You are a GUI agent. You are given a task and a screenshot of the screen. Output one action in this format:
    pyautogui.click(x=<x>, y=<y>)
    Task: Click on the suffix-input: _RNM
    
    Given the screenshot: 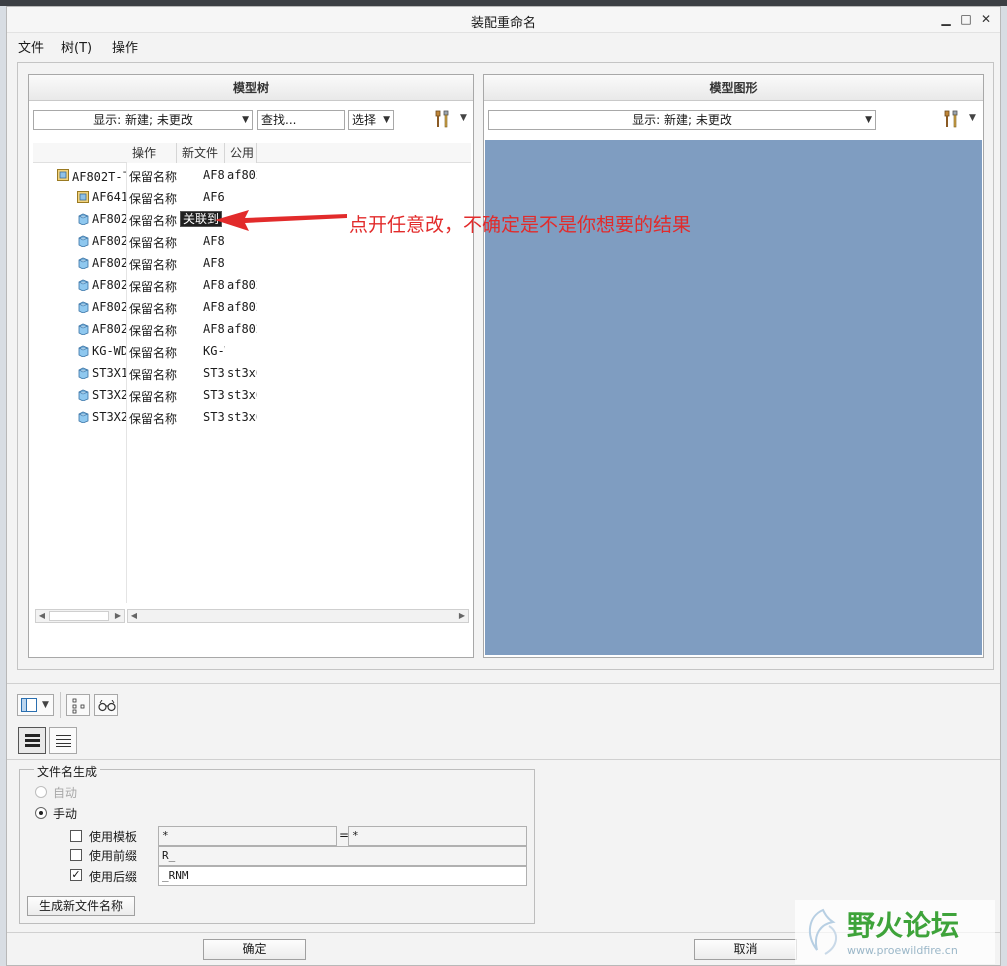 What is the action you would take?
    pyautogui.click(x=342, y=876)
    